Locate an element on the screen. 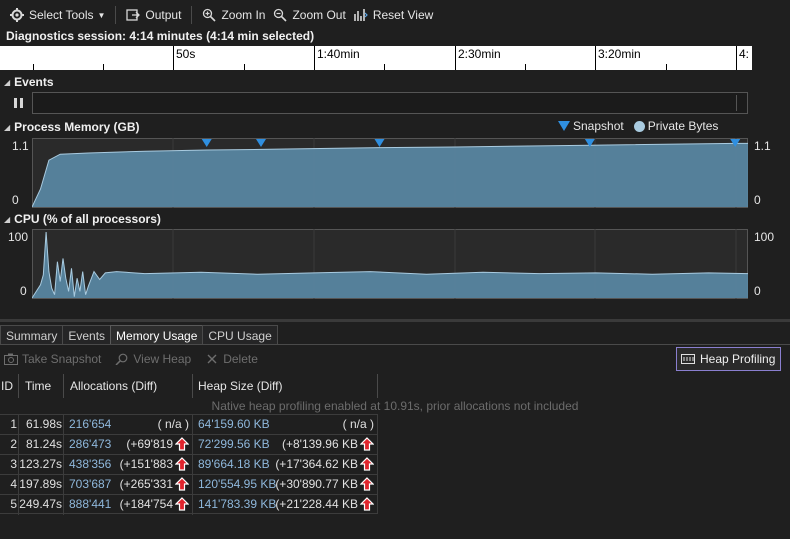  cell-time: 249.47s is located at coordinates (40, 504).